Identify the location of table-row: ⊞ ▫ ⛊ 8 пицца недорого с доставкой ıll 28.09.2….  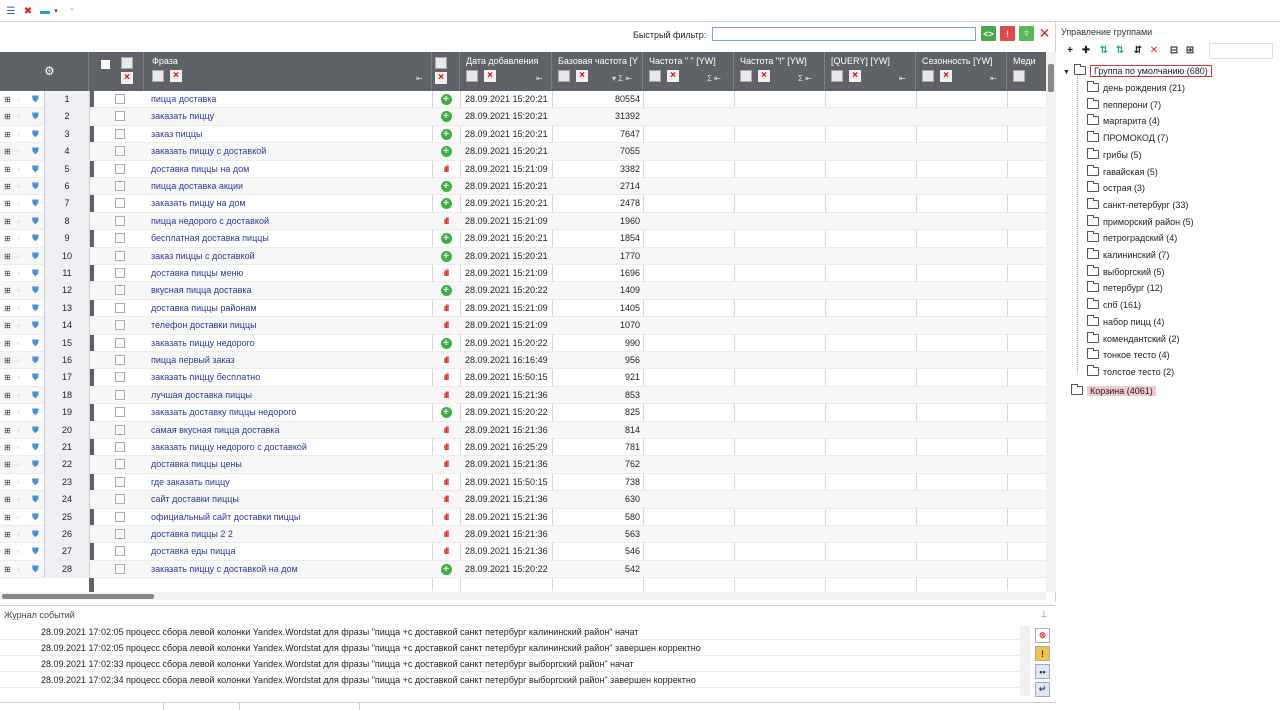
(523, 221).